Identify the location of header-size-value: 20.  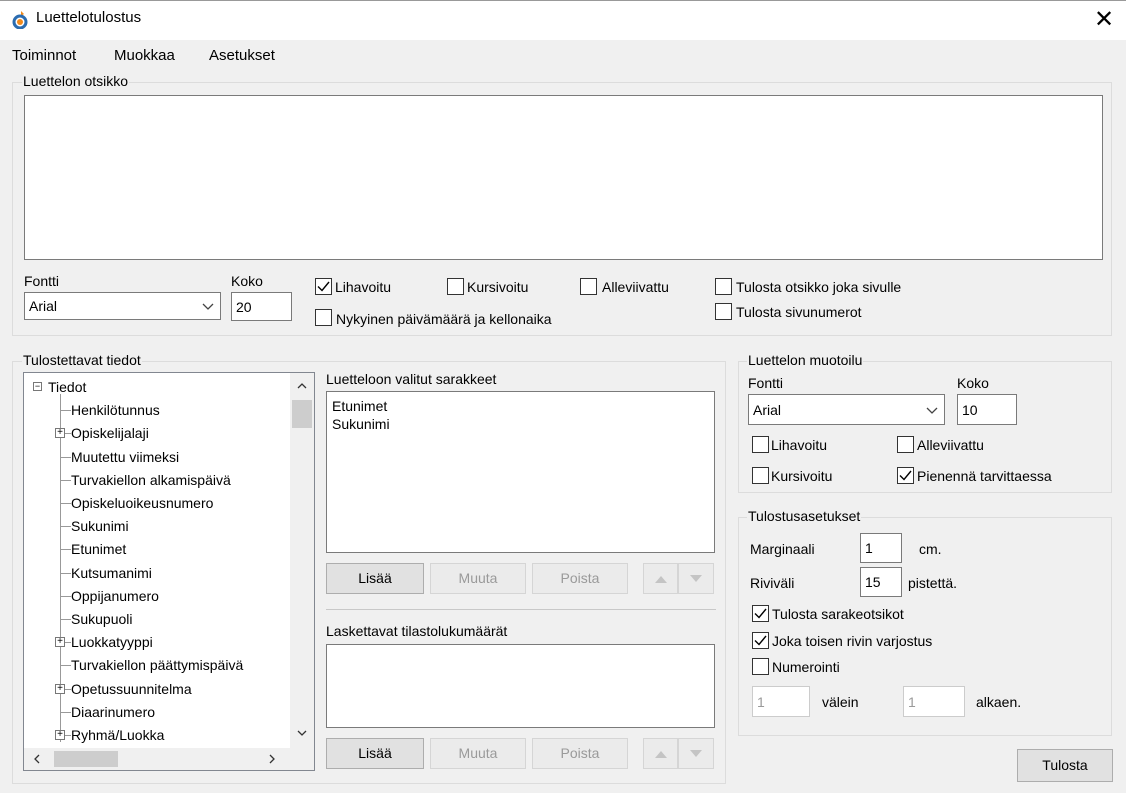
(244, 307).